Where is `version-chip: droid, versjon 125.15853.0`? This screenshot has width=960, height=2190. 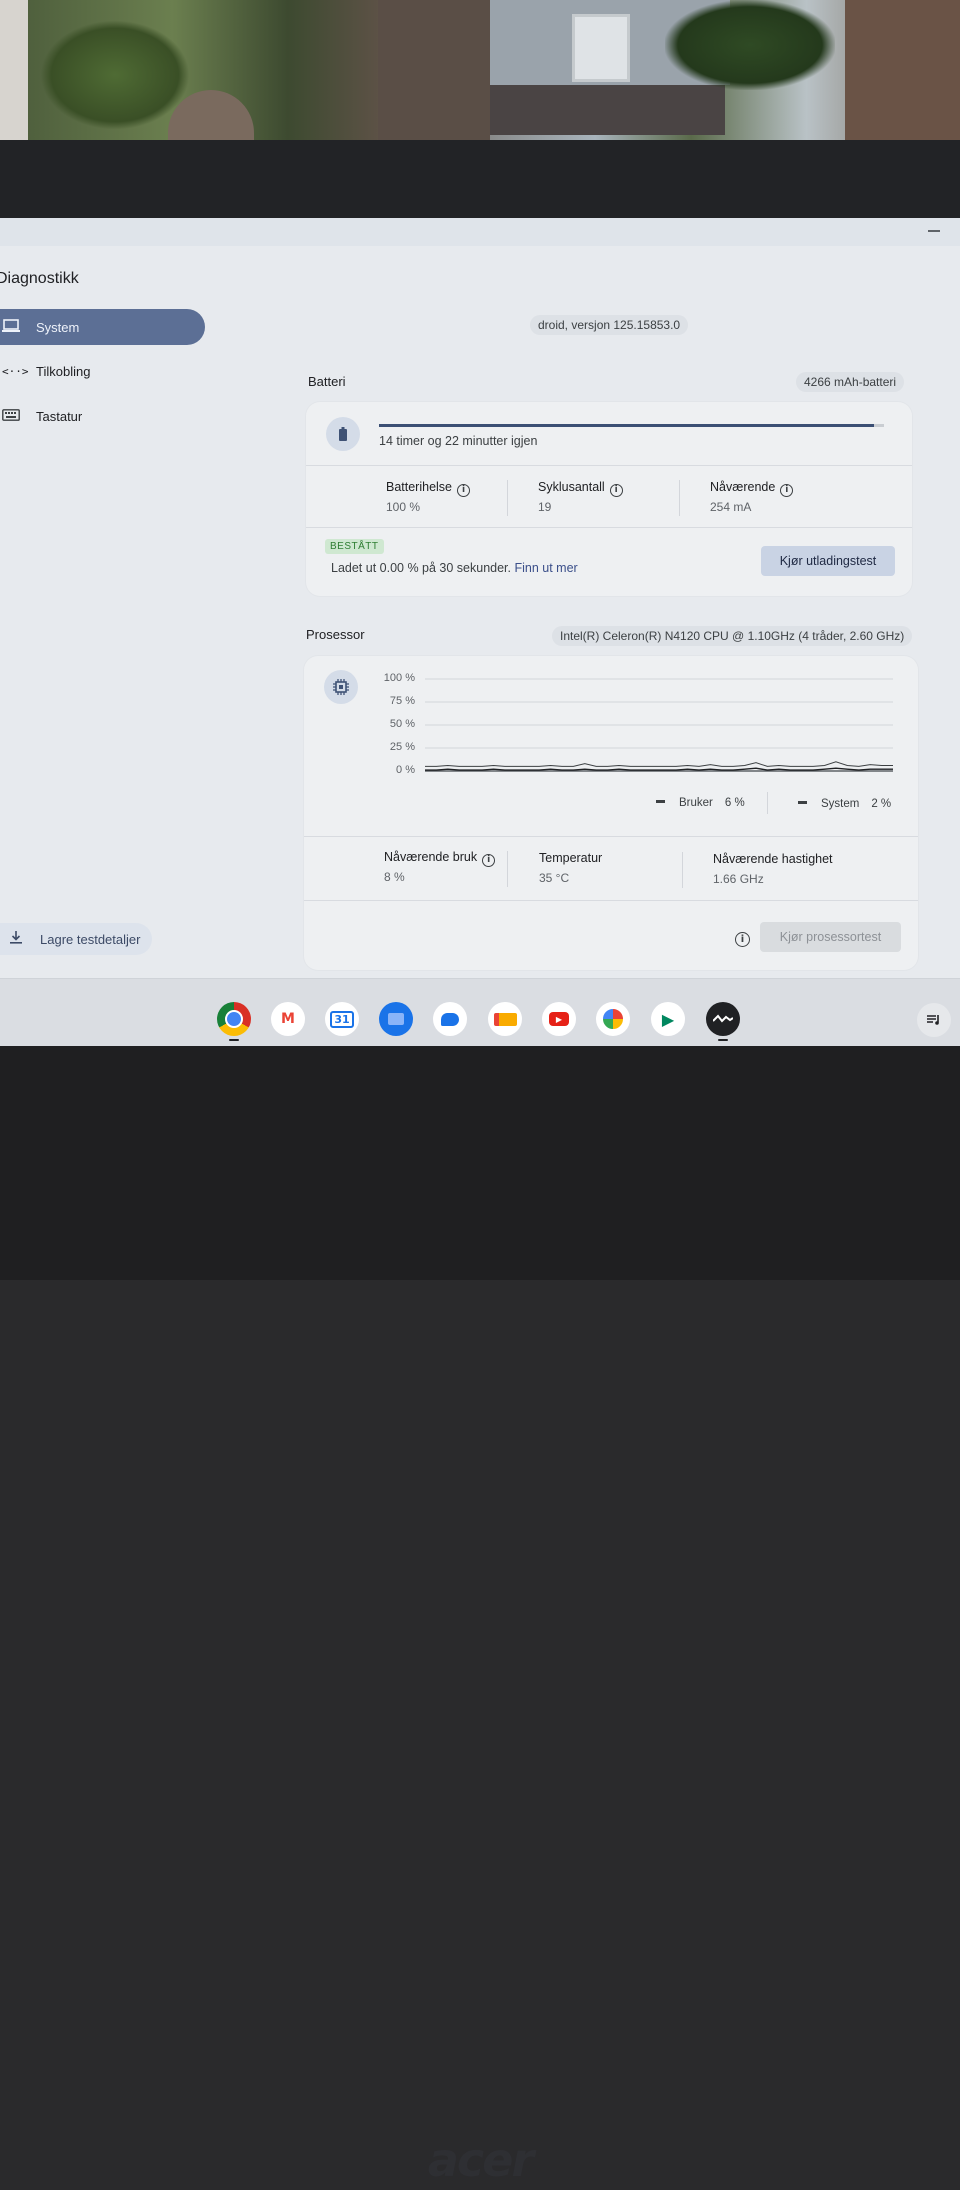 version-chip: droid, versjon 125.15853.0 is located at coordinates (609, 325).